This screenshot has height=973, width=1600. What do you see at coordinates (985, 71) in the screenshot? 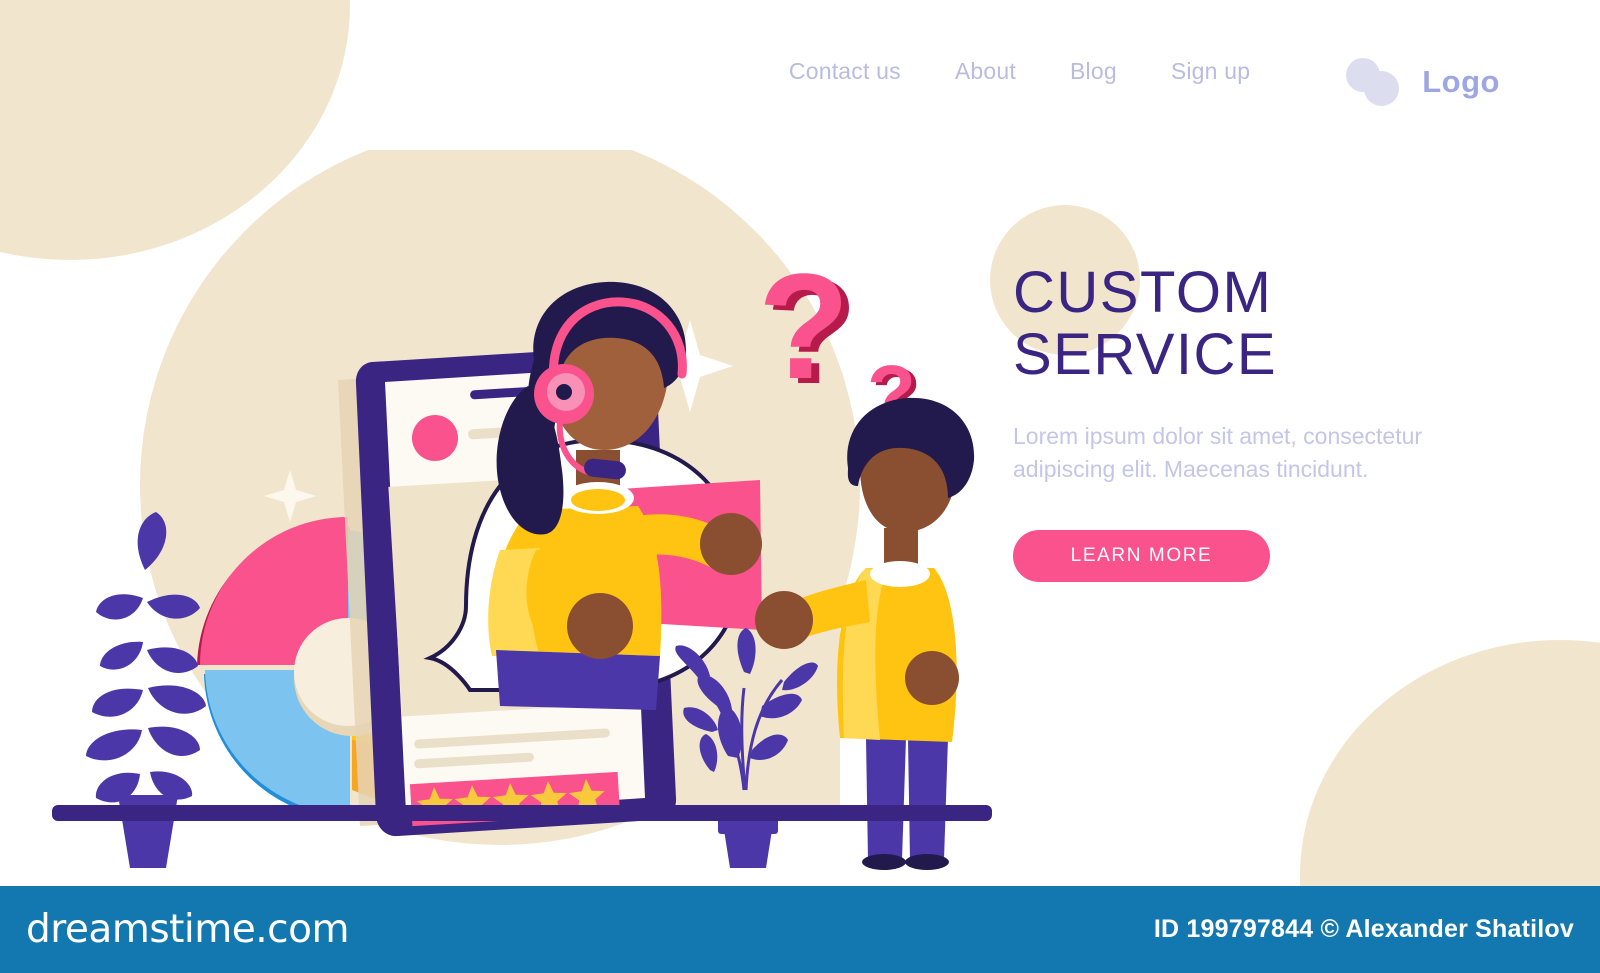
I see `nav-link-about: About` at bounding box center [985, 71].